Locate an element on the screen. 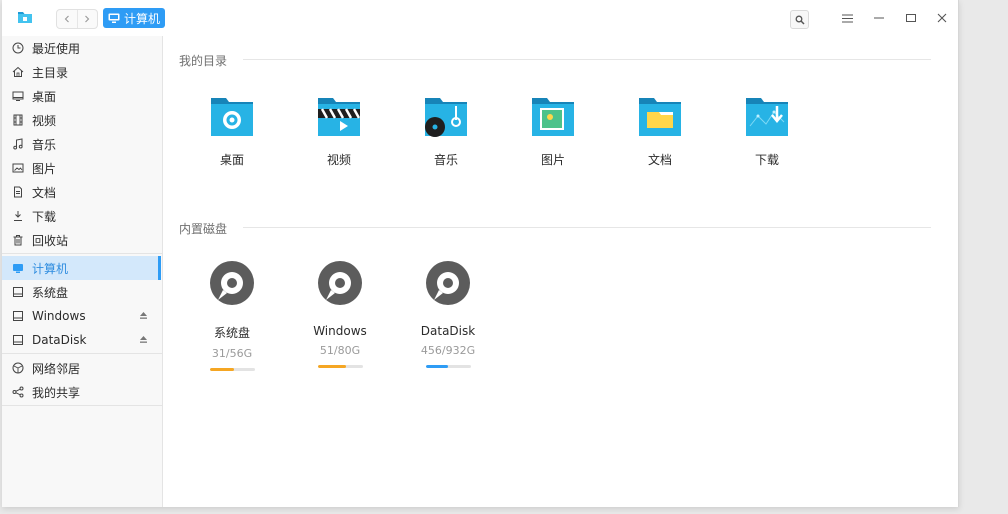 This screenshot has width=1008, height=514. close-button is located at coordinates (942, 18).